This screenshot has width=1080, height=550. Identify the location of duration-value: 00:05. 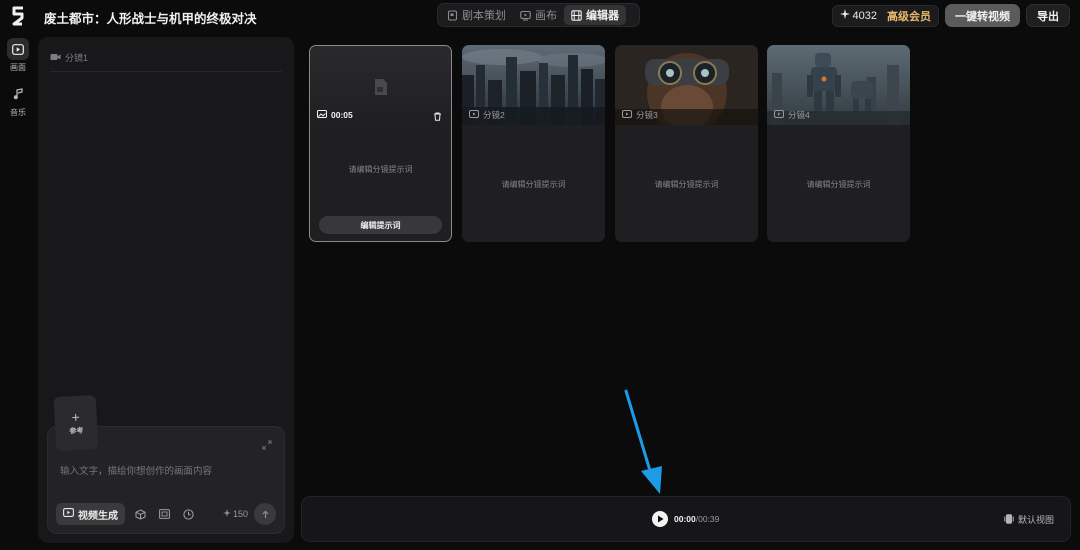
(342, 115).